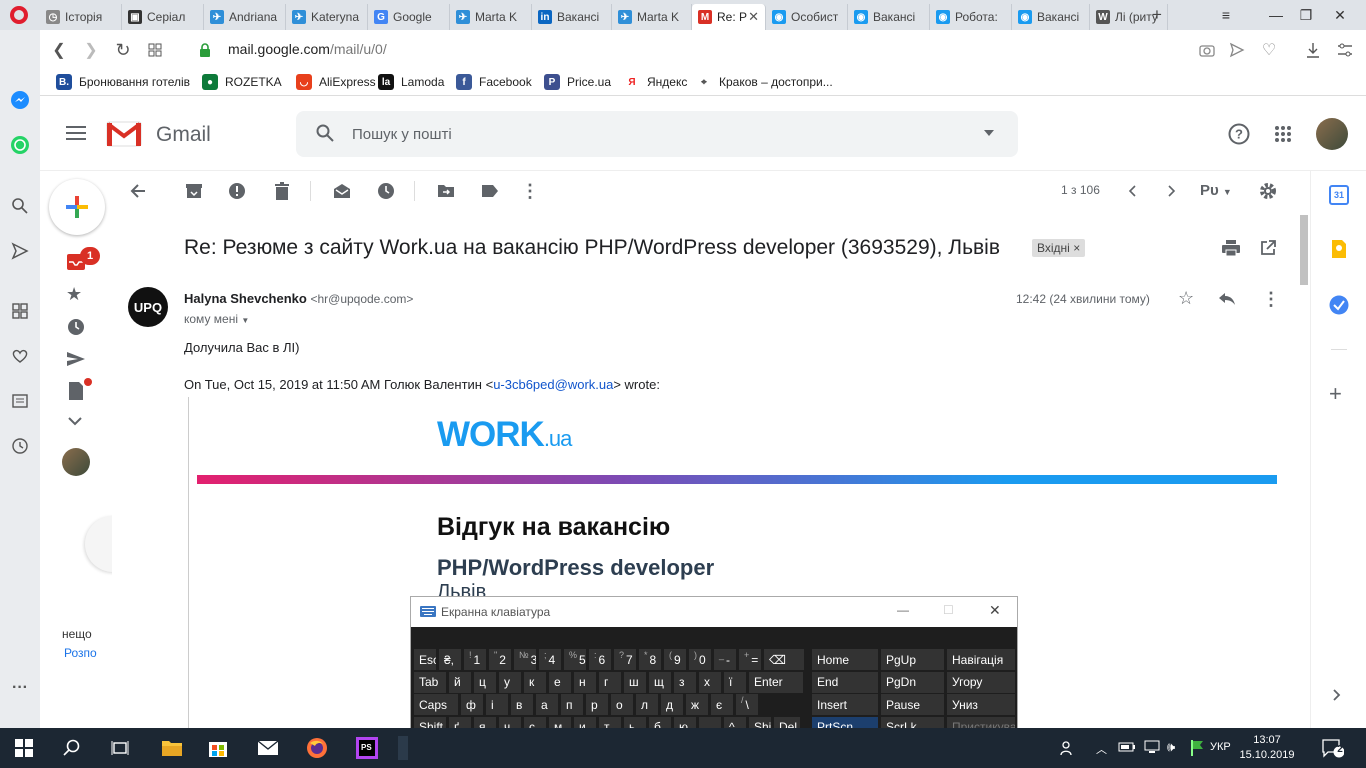 The image size is (1366, 768). I want to click on browser-tab: ✈ Marta K, so click(652, 17).